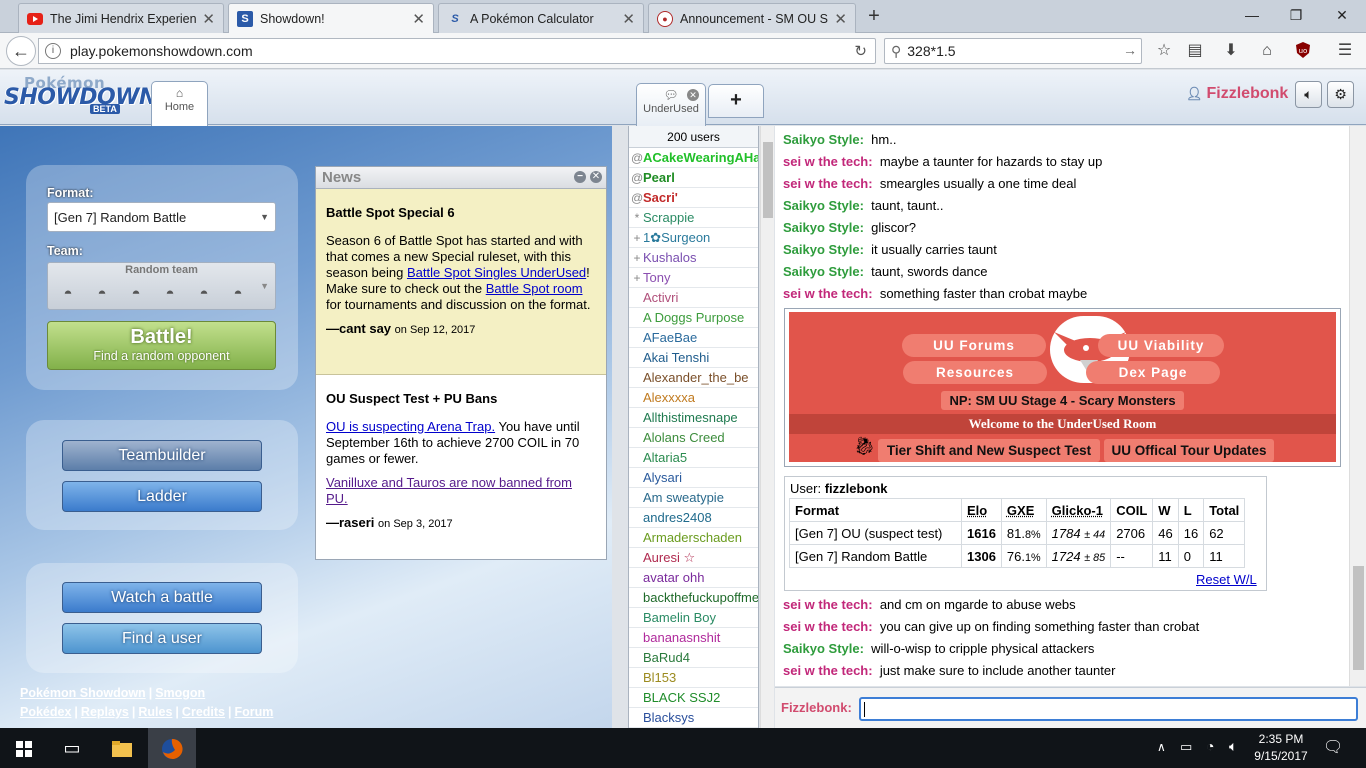  I want to click on bookmark-star-icon: ☆, so click(1164, 51).